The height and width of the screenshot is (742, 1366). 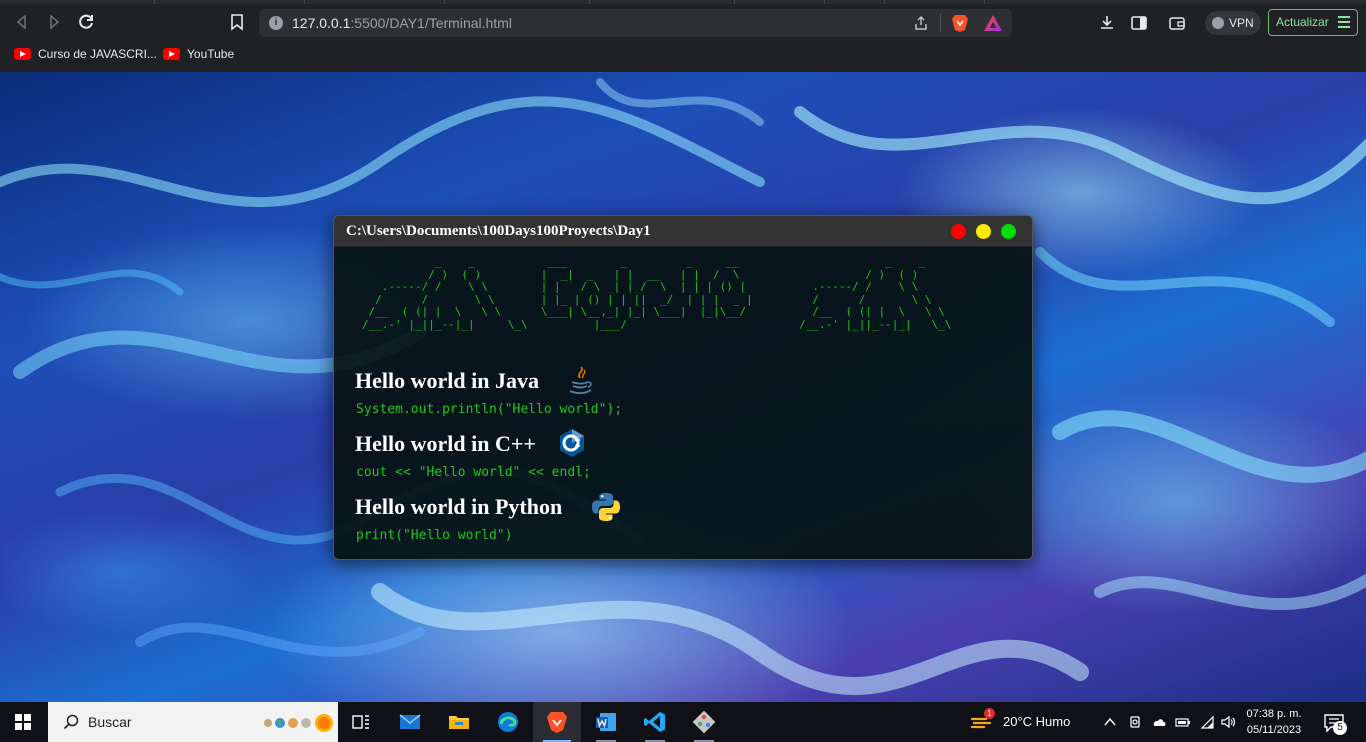 I want to click on taskbar-clock: 07:38 p. m. 05/11/2023, so click(x=1274, y=723).